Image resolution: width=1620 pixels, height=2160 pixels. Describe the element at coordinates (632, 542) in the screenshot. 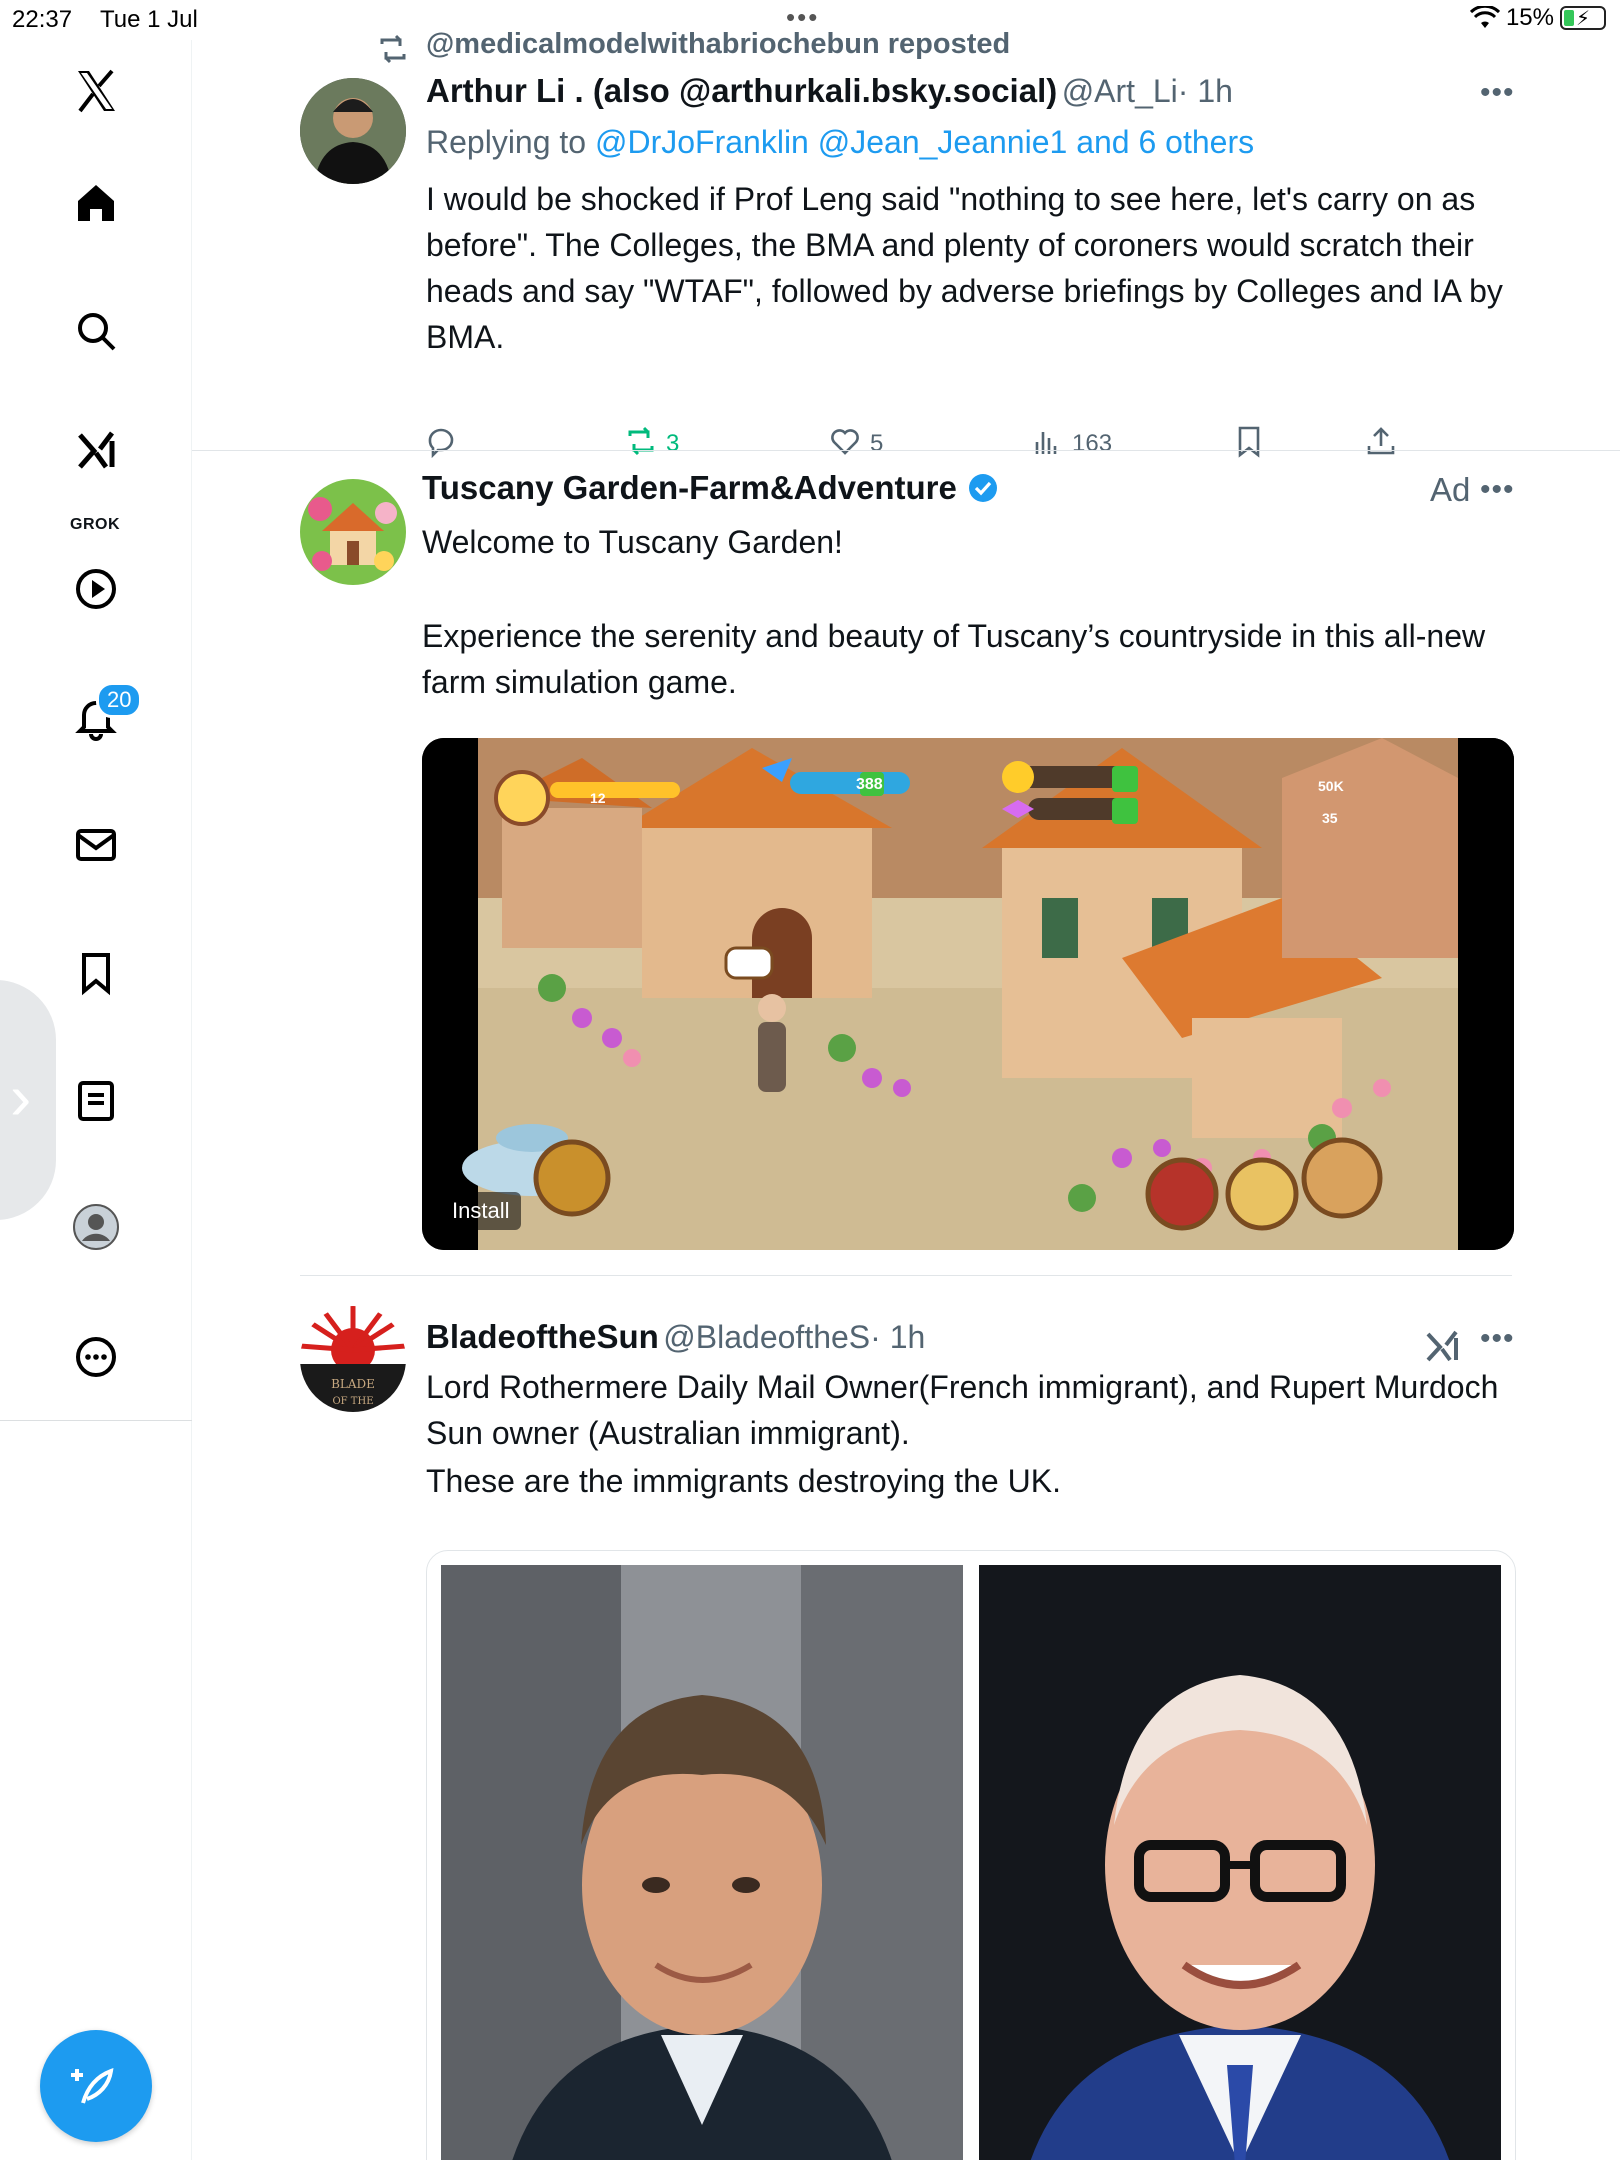

I see `ad-text-intro: Welcome to Tuscany Garden!` at that location.